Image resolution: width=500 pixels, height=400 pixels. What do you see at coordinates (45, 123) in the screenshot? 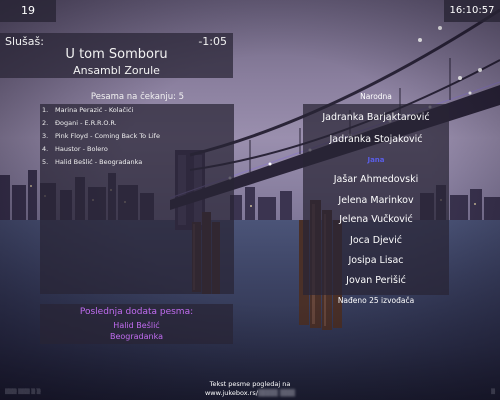
I see `queue-item-number: 2.` at bounding box center [45, 123].